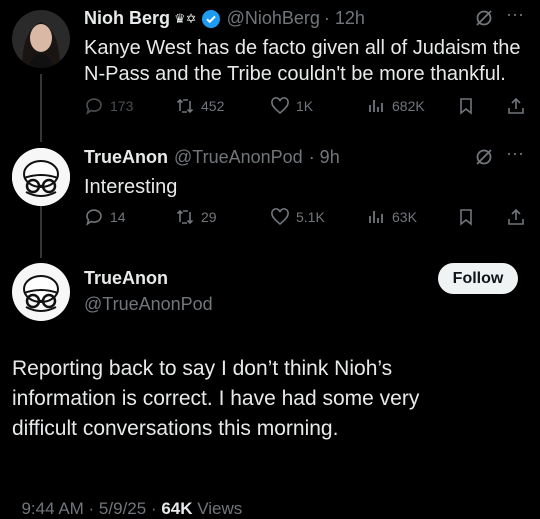  What do you see at coordinates (305, 106) in the screenshot?
I see `like-count: 1K` at bounding box center [305, 106].